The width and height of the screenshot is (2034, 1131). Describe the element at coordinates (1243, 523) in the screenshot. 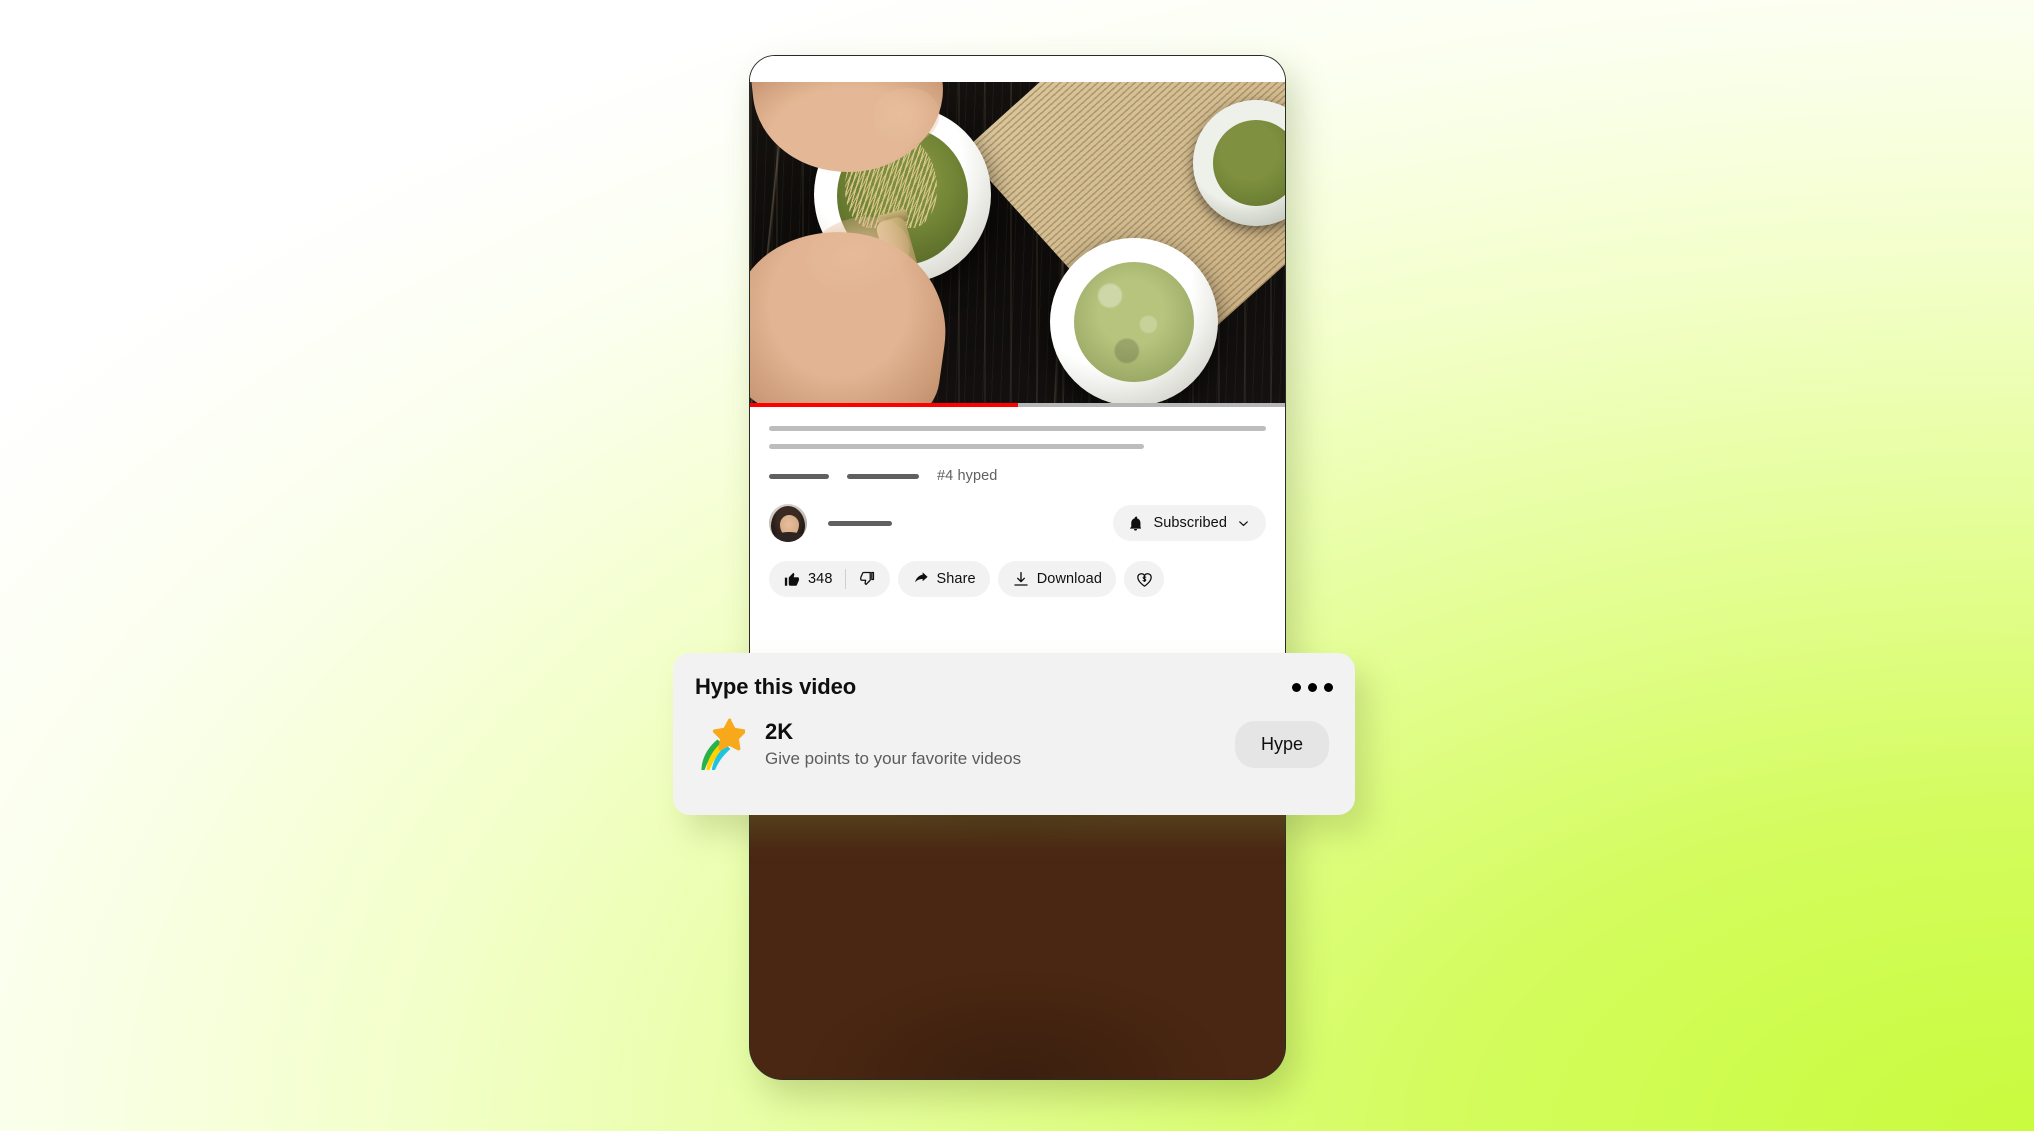

I see `chevron-down-icon` at that location.